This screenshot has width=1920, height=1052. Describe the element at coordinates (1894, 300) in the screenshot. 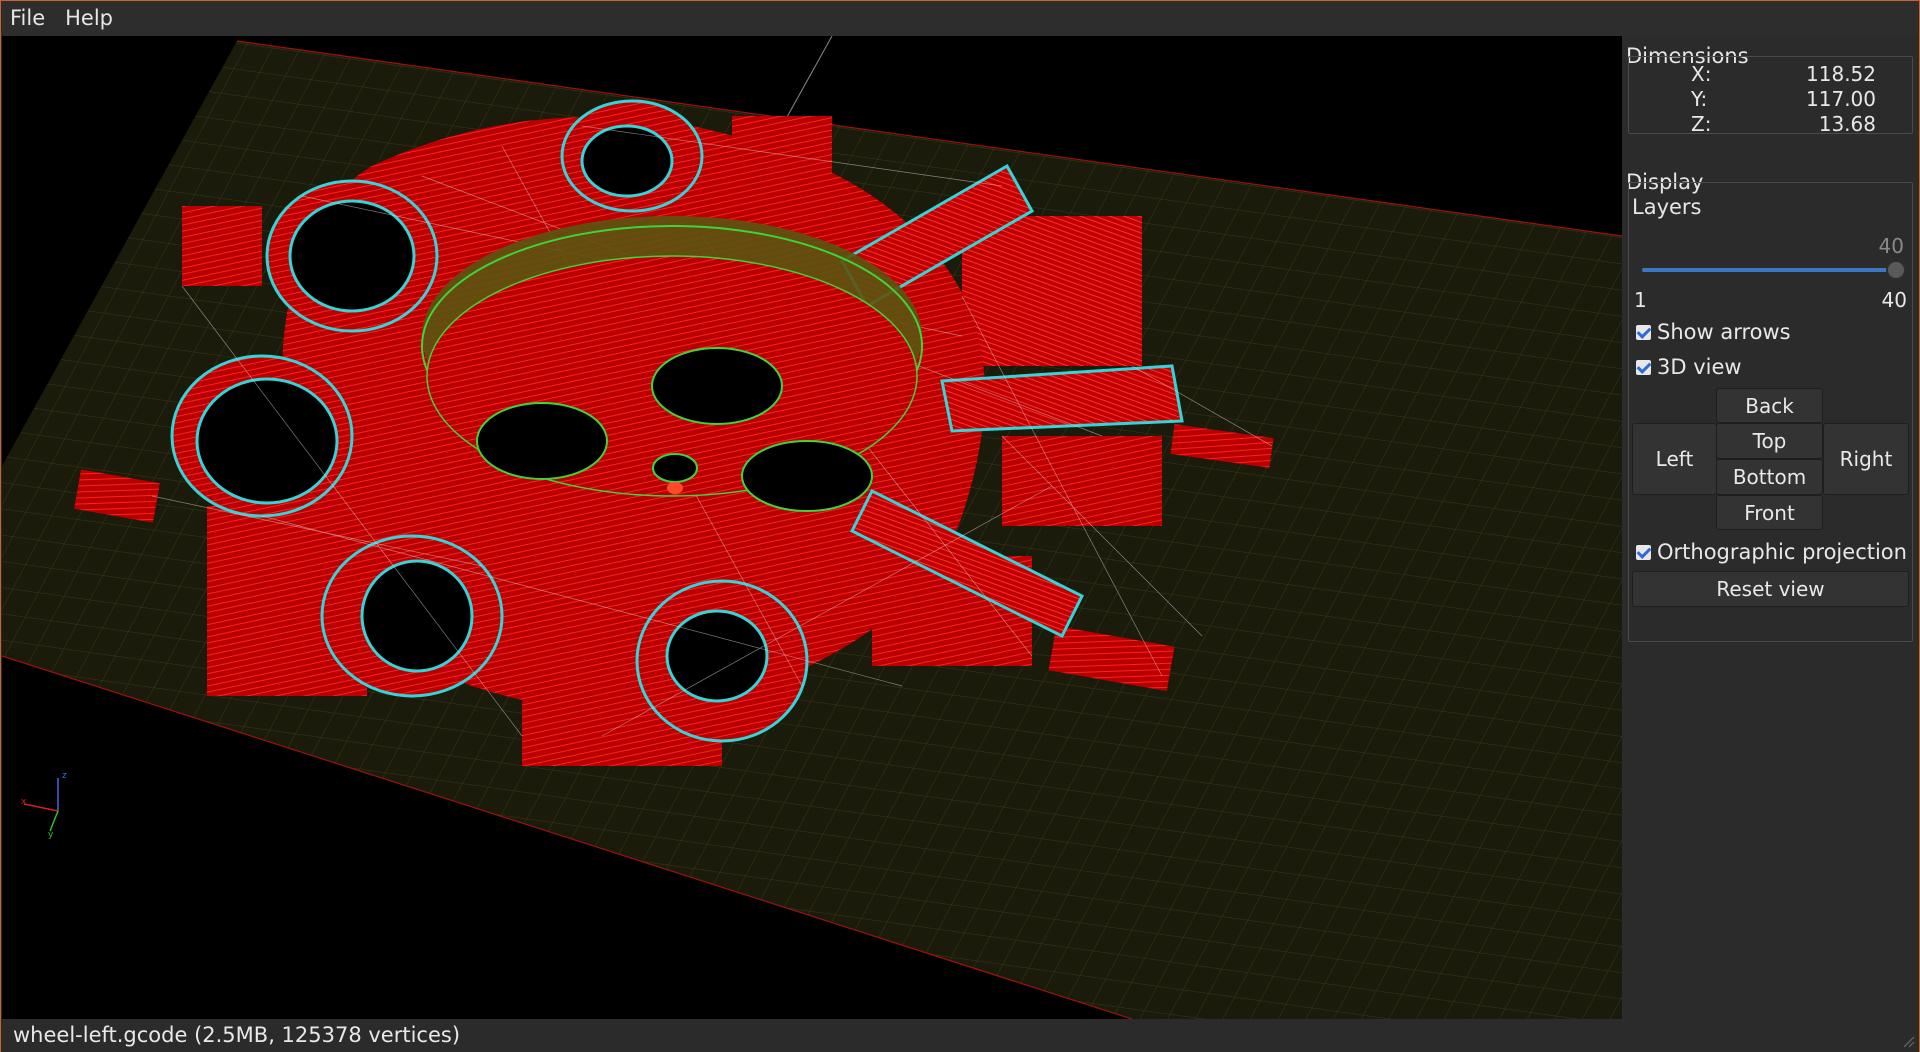

I see `layers-max: 40` at that location.